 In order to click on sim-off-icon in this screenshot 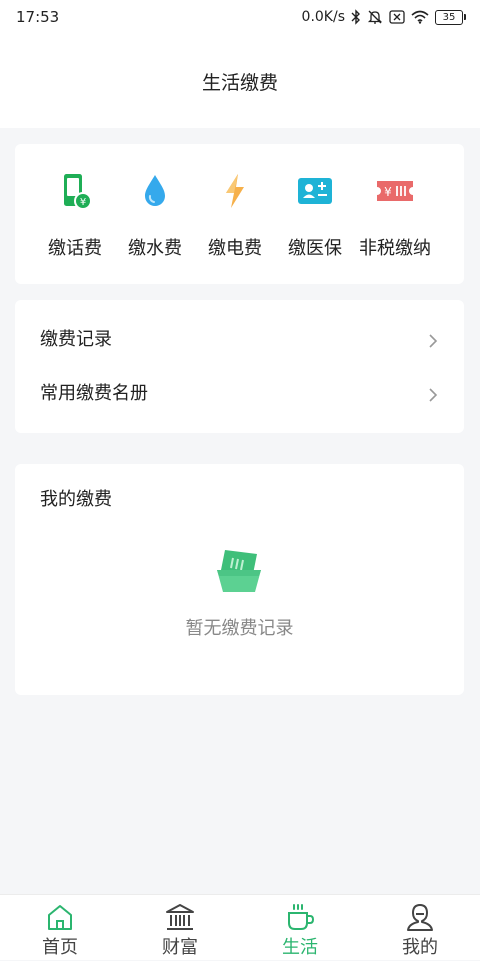, I will do `click(397, 17)`.